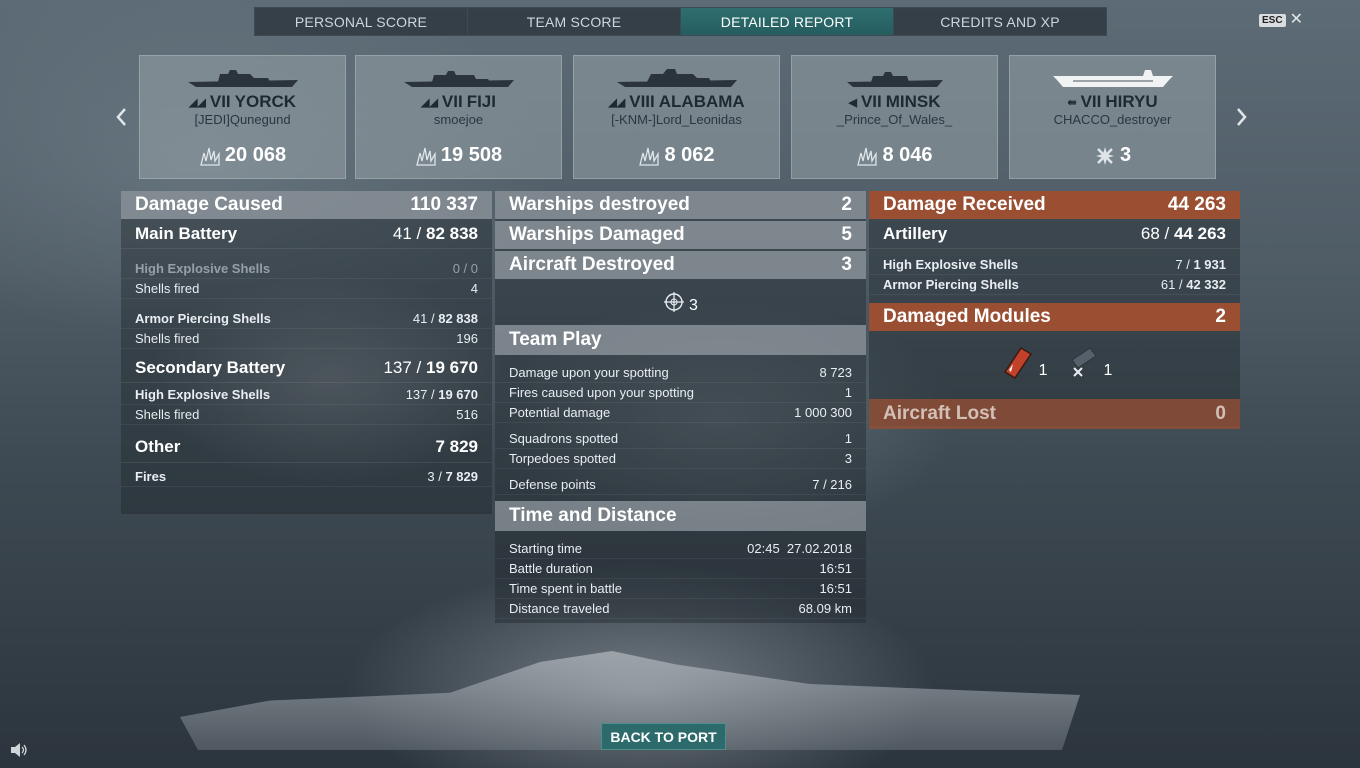  I want to click on ship-score: 3, so click(1112, 155).